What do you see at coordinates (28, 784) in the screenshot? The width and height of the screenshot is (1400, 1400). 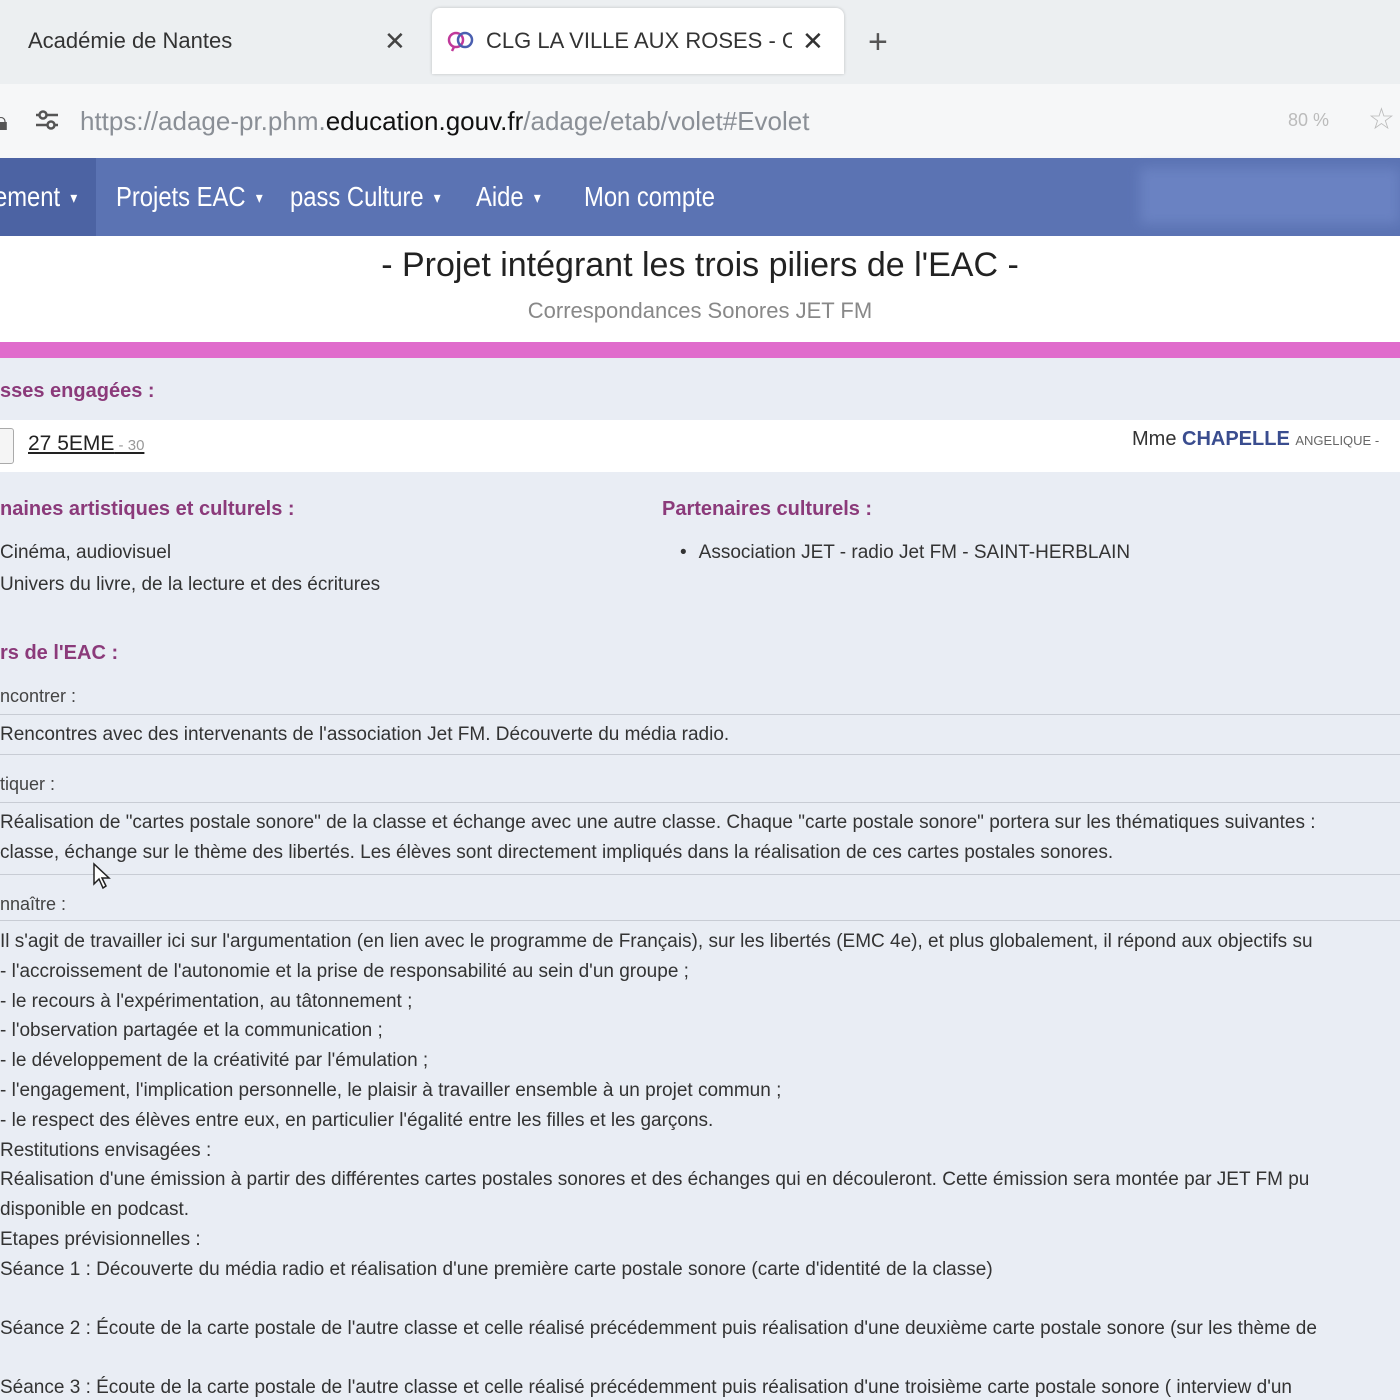 I see `pilier-label-pratiquer: tiquer :` at bounding box center [28, 784].